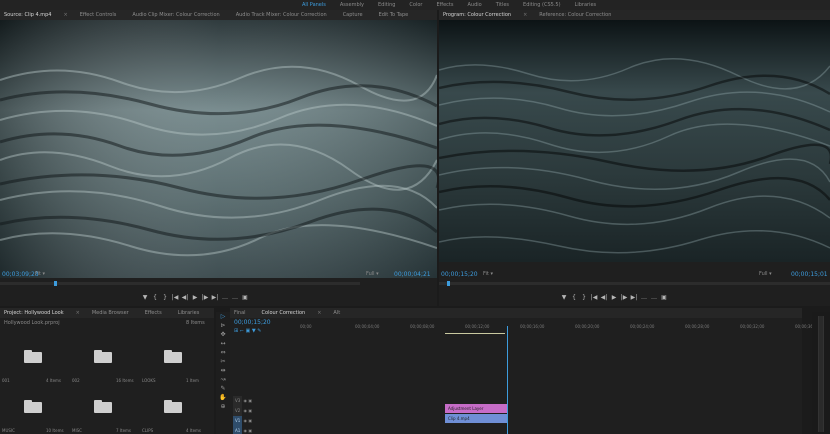  What do you see at coordinates (634, 283) in the screenshot?
I see `program-scrub-bar` at bounding box center [634, 283].